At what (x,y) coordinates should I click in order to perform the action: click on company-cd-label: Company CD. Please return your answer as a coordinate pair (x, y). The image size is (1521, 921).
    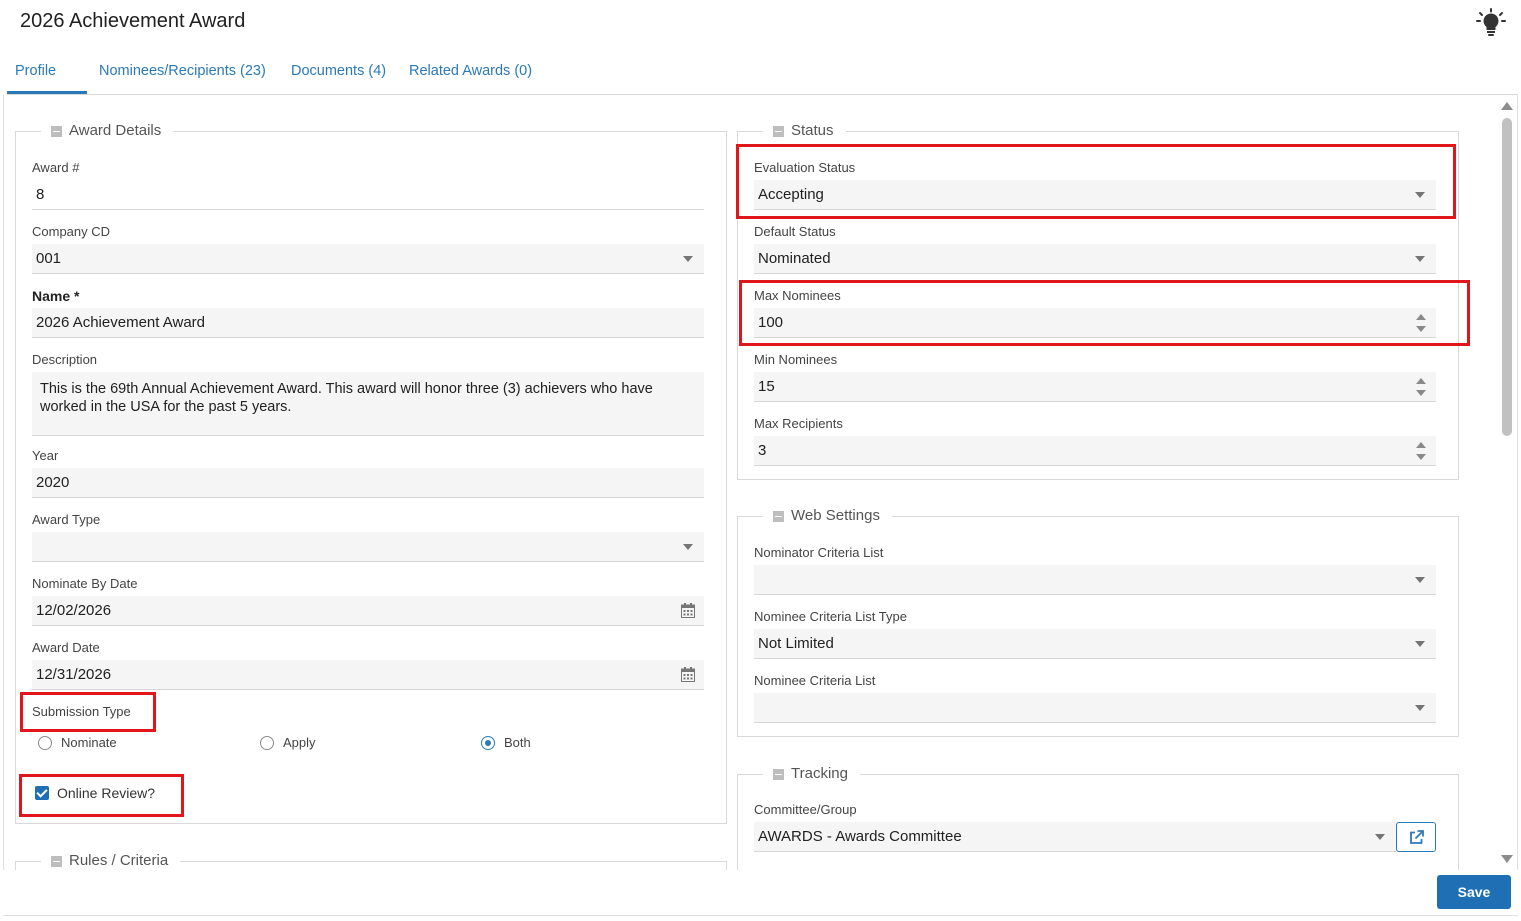
    Looking at the image, I should click on (71, 231).